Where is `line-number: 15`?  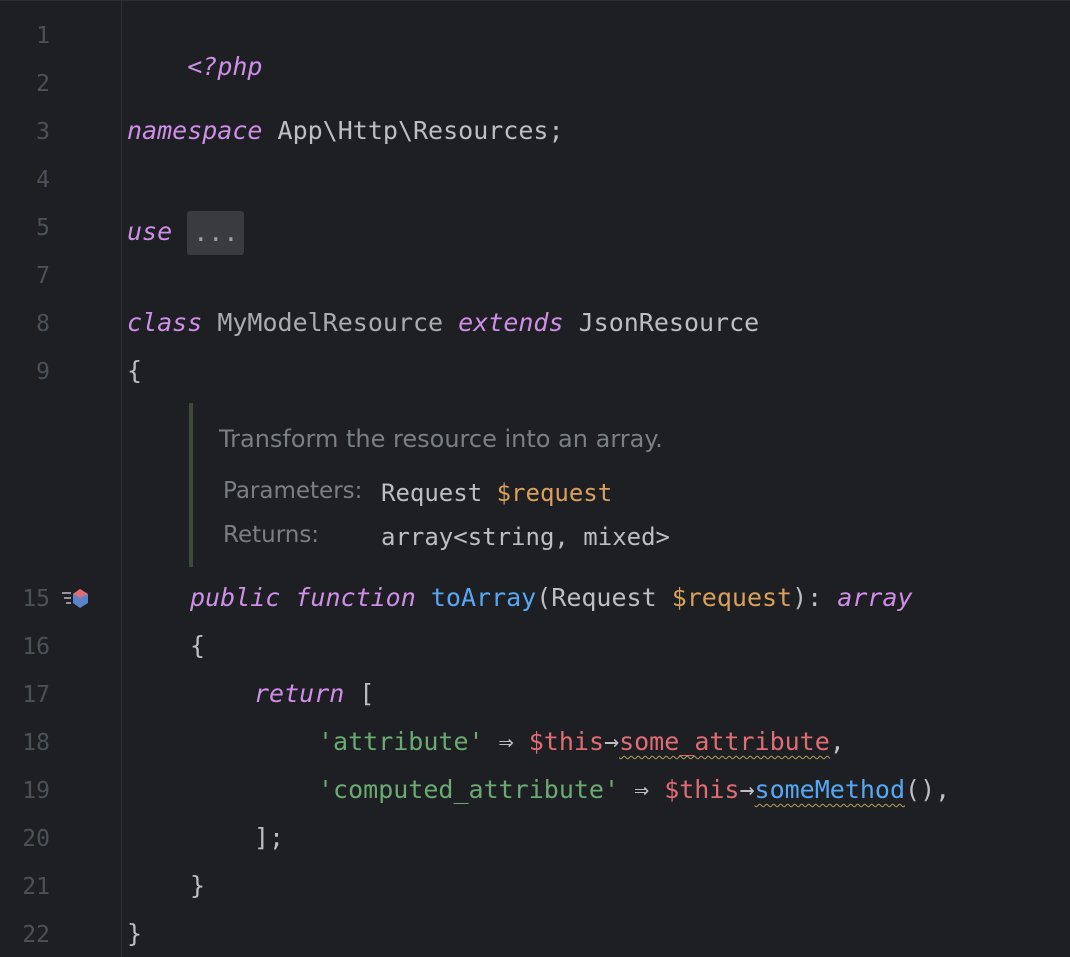
line-number: 15 is located at coordinates (25, 599).